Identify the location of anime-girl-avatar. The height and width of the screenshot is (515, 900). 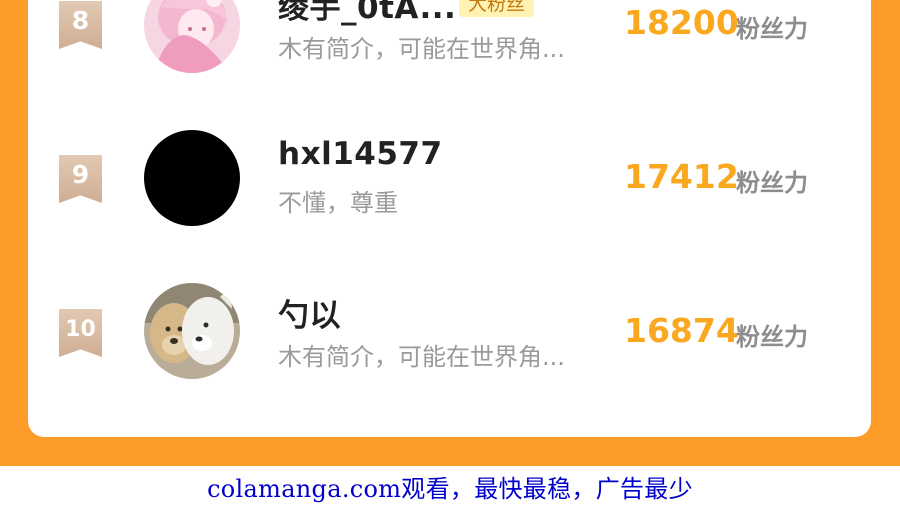
(192, 36).